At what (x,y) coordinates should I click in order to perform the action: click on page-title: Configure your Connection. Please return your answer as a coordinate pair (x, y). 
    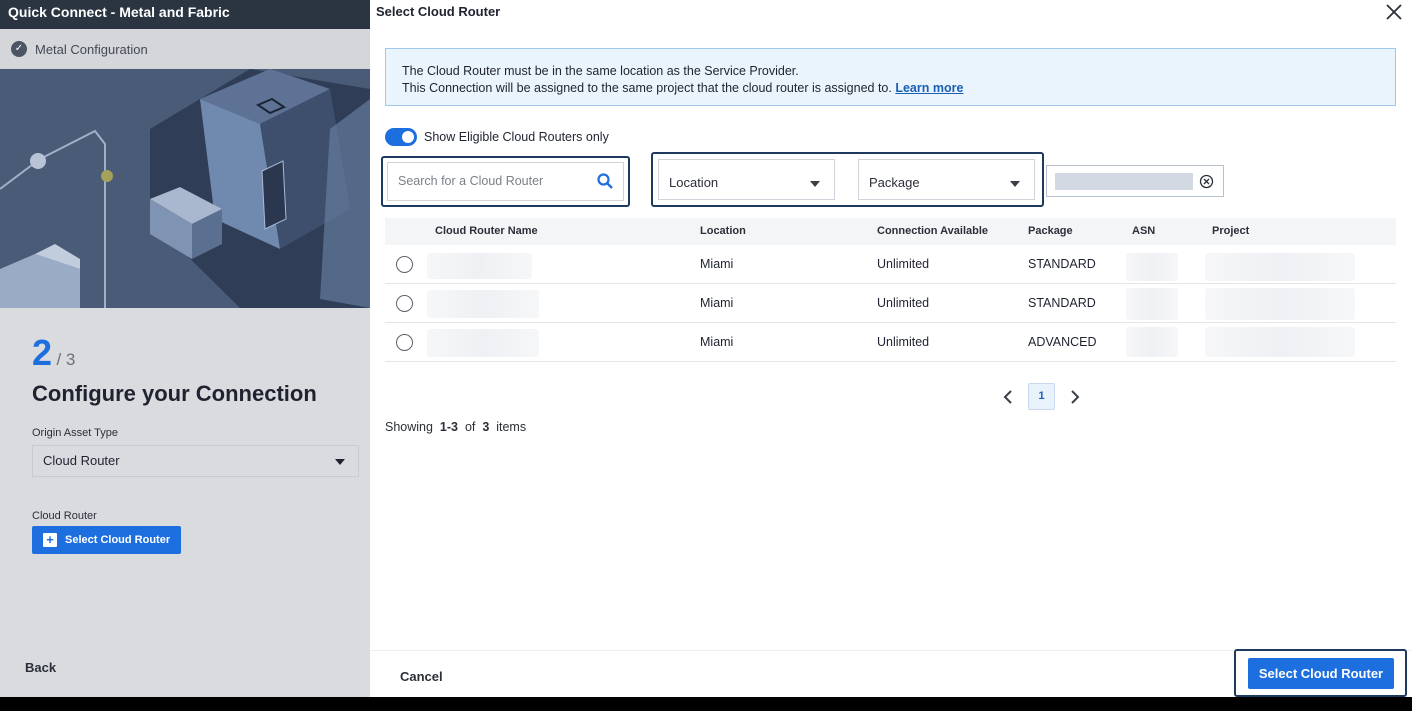
    Looking at the image, I should click on (174, 393).